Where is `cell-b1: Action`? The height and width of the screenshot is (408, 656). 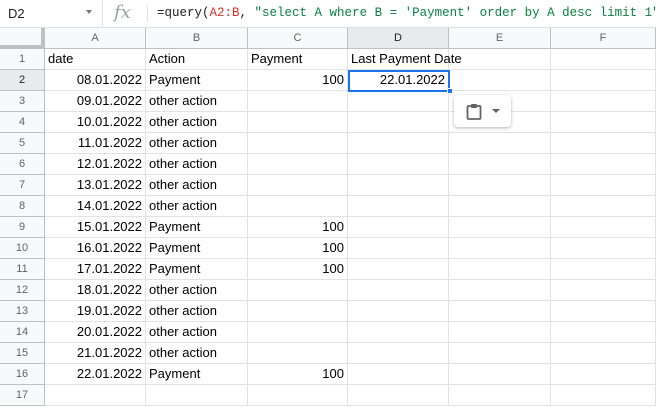 cell-b1: Action is located at coordinates (197, 59).